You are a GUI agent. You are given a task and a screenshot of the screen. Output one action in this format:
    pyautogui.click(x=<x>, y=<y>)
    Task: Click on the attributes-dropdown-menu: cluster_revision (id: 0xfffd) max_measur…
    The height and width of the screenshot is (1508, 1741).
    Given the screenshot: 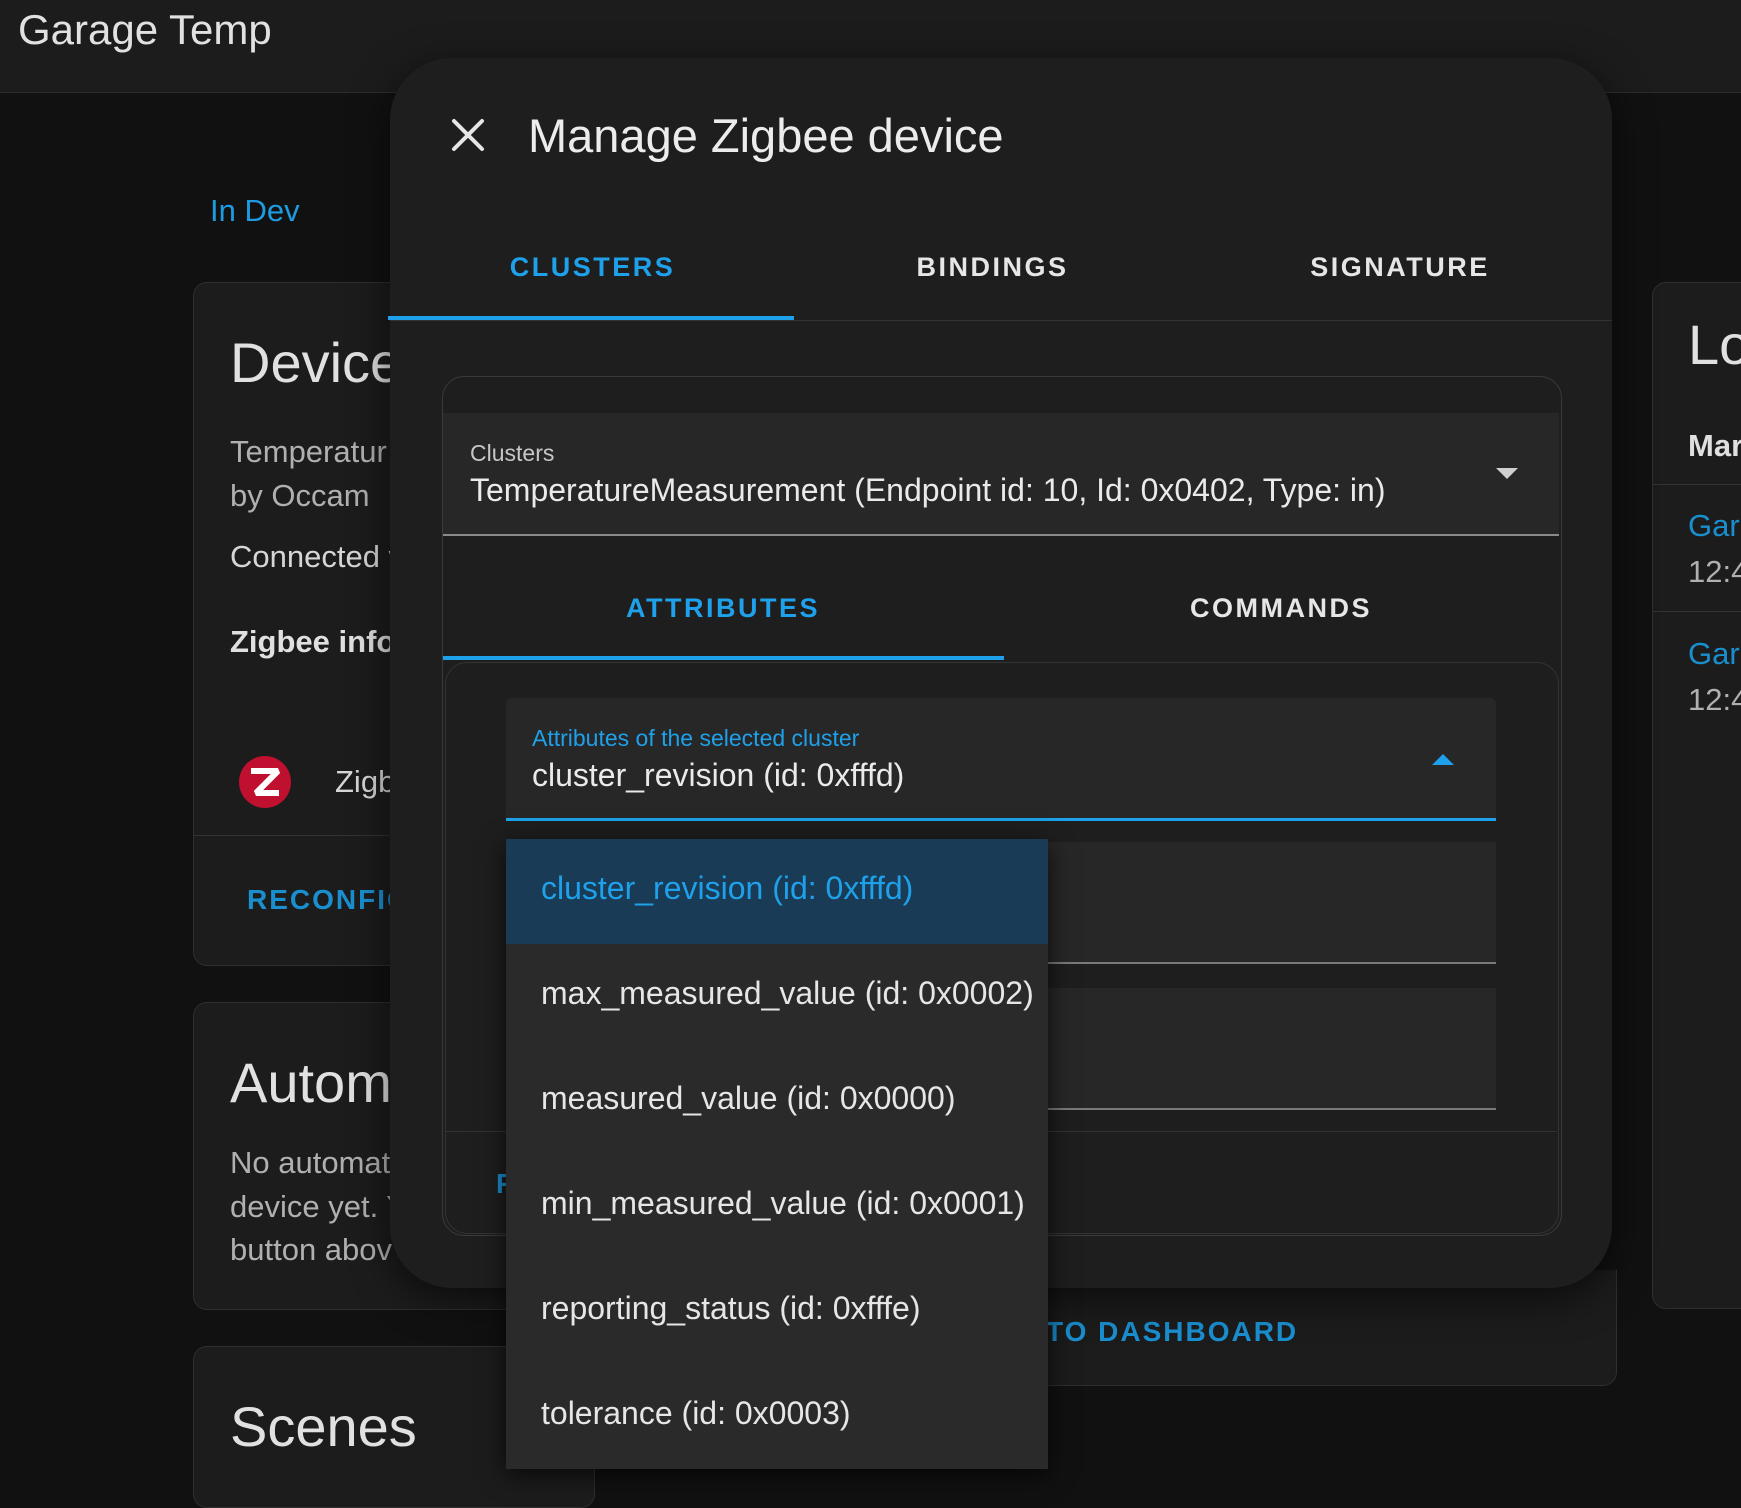 What is the action you would take?
    pyautogui.click(x=777, y=1154)
    